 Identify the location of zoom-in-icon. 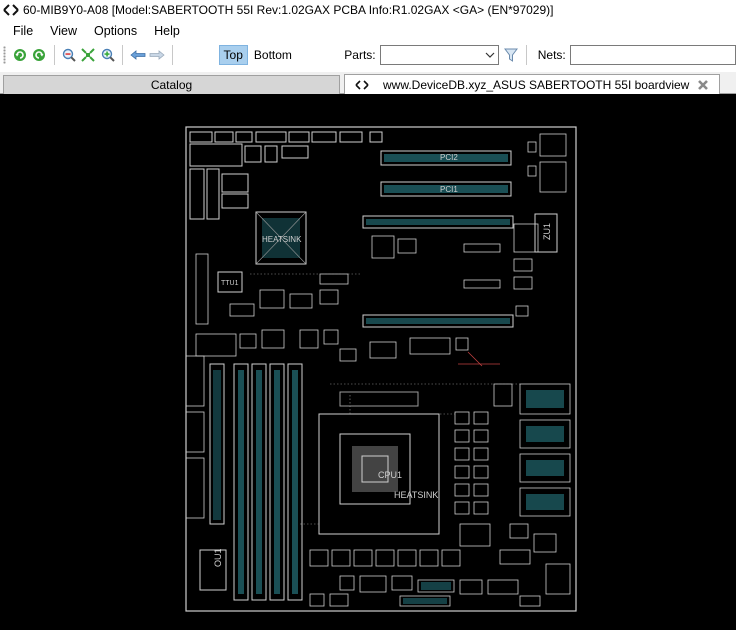
(108, 55).